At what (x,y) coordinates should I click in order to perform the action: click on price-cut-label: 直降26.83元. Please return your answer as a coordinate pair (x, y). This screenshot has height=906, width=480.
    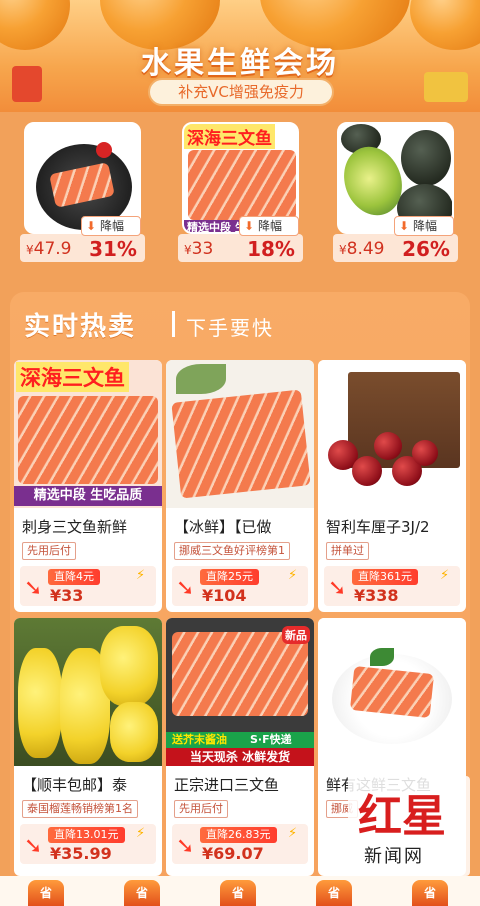
    Looking at the image, I should click on (238, 835).